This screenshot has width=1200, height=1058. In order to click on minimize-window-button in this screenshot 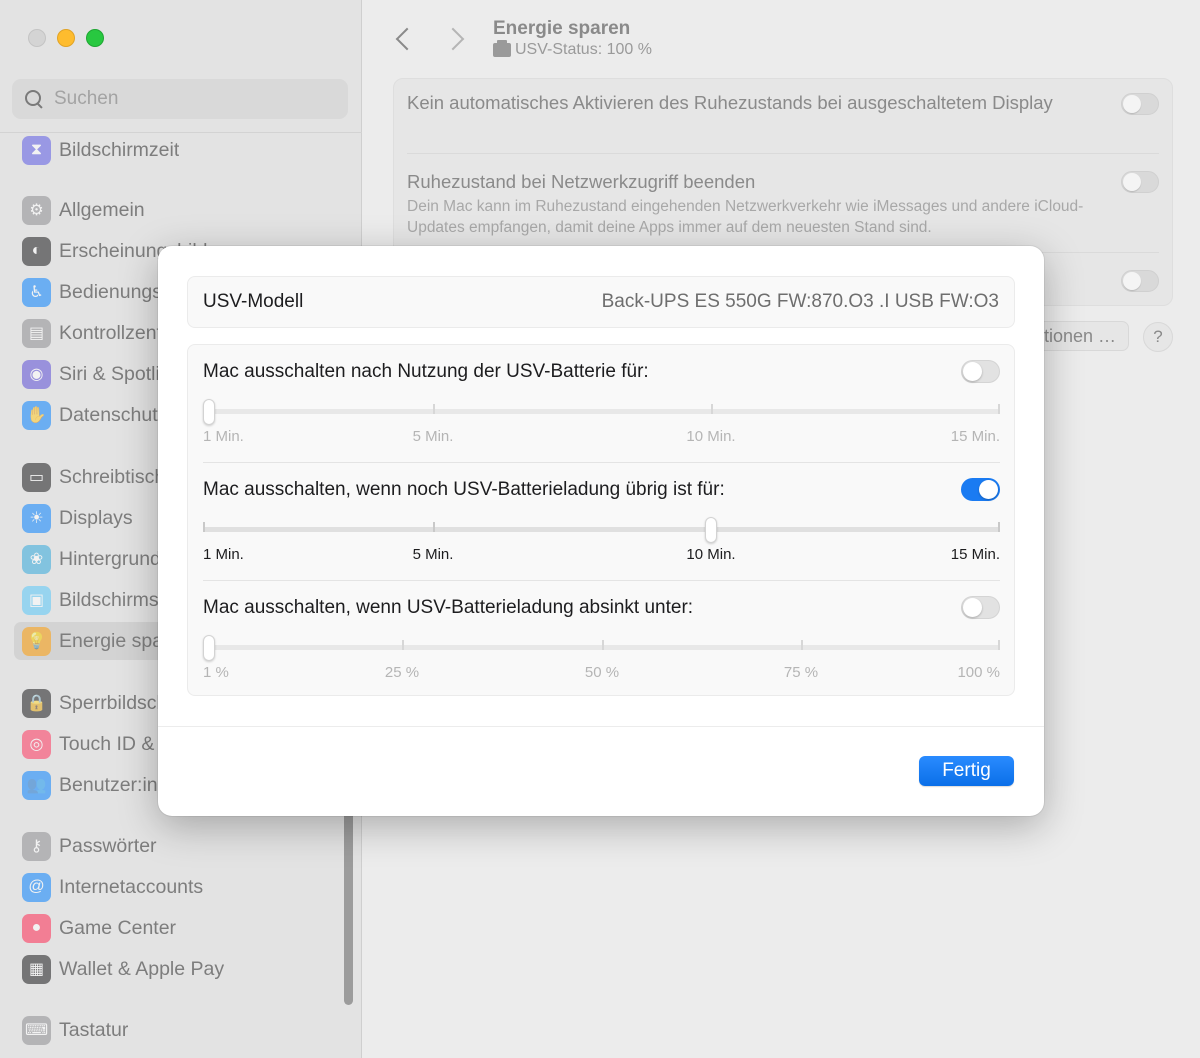, I will do `click(66, 38)`.